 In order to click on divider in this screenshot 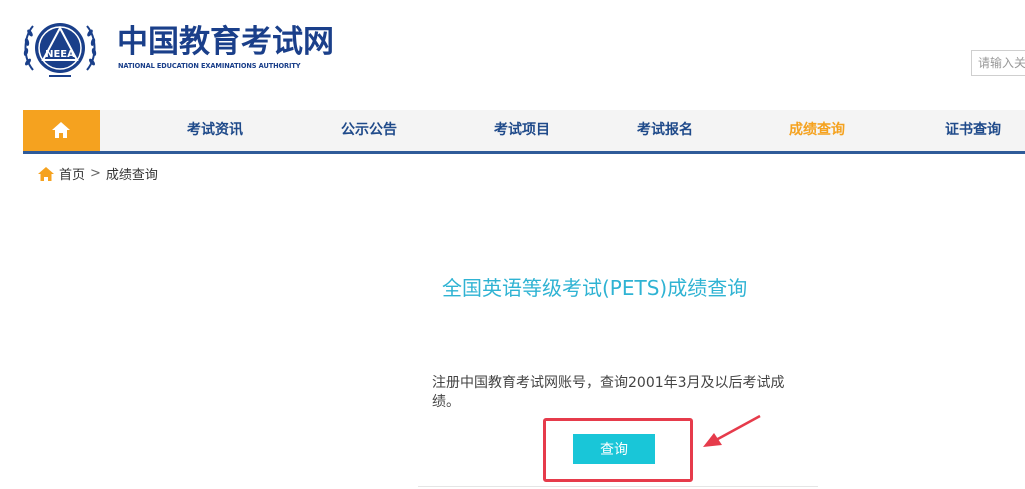, I will do `click(618, 486)`.